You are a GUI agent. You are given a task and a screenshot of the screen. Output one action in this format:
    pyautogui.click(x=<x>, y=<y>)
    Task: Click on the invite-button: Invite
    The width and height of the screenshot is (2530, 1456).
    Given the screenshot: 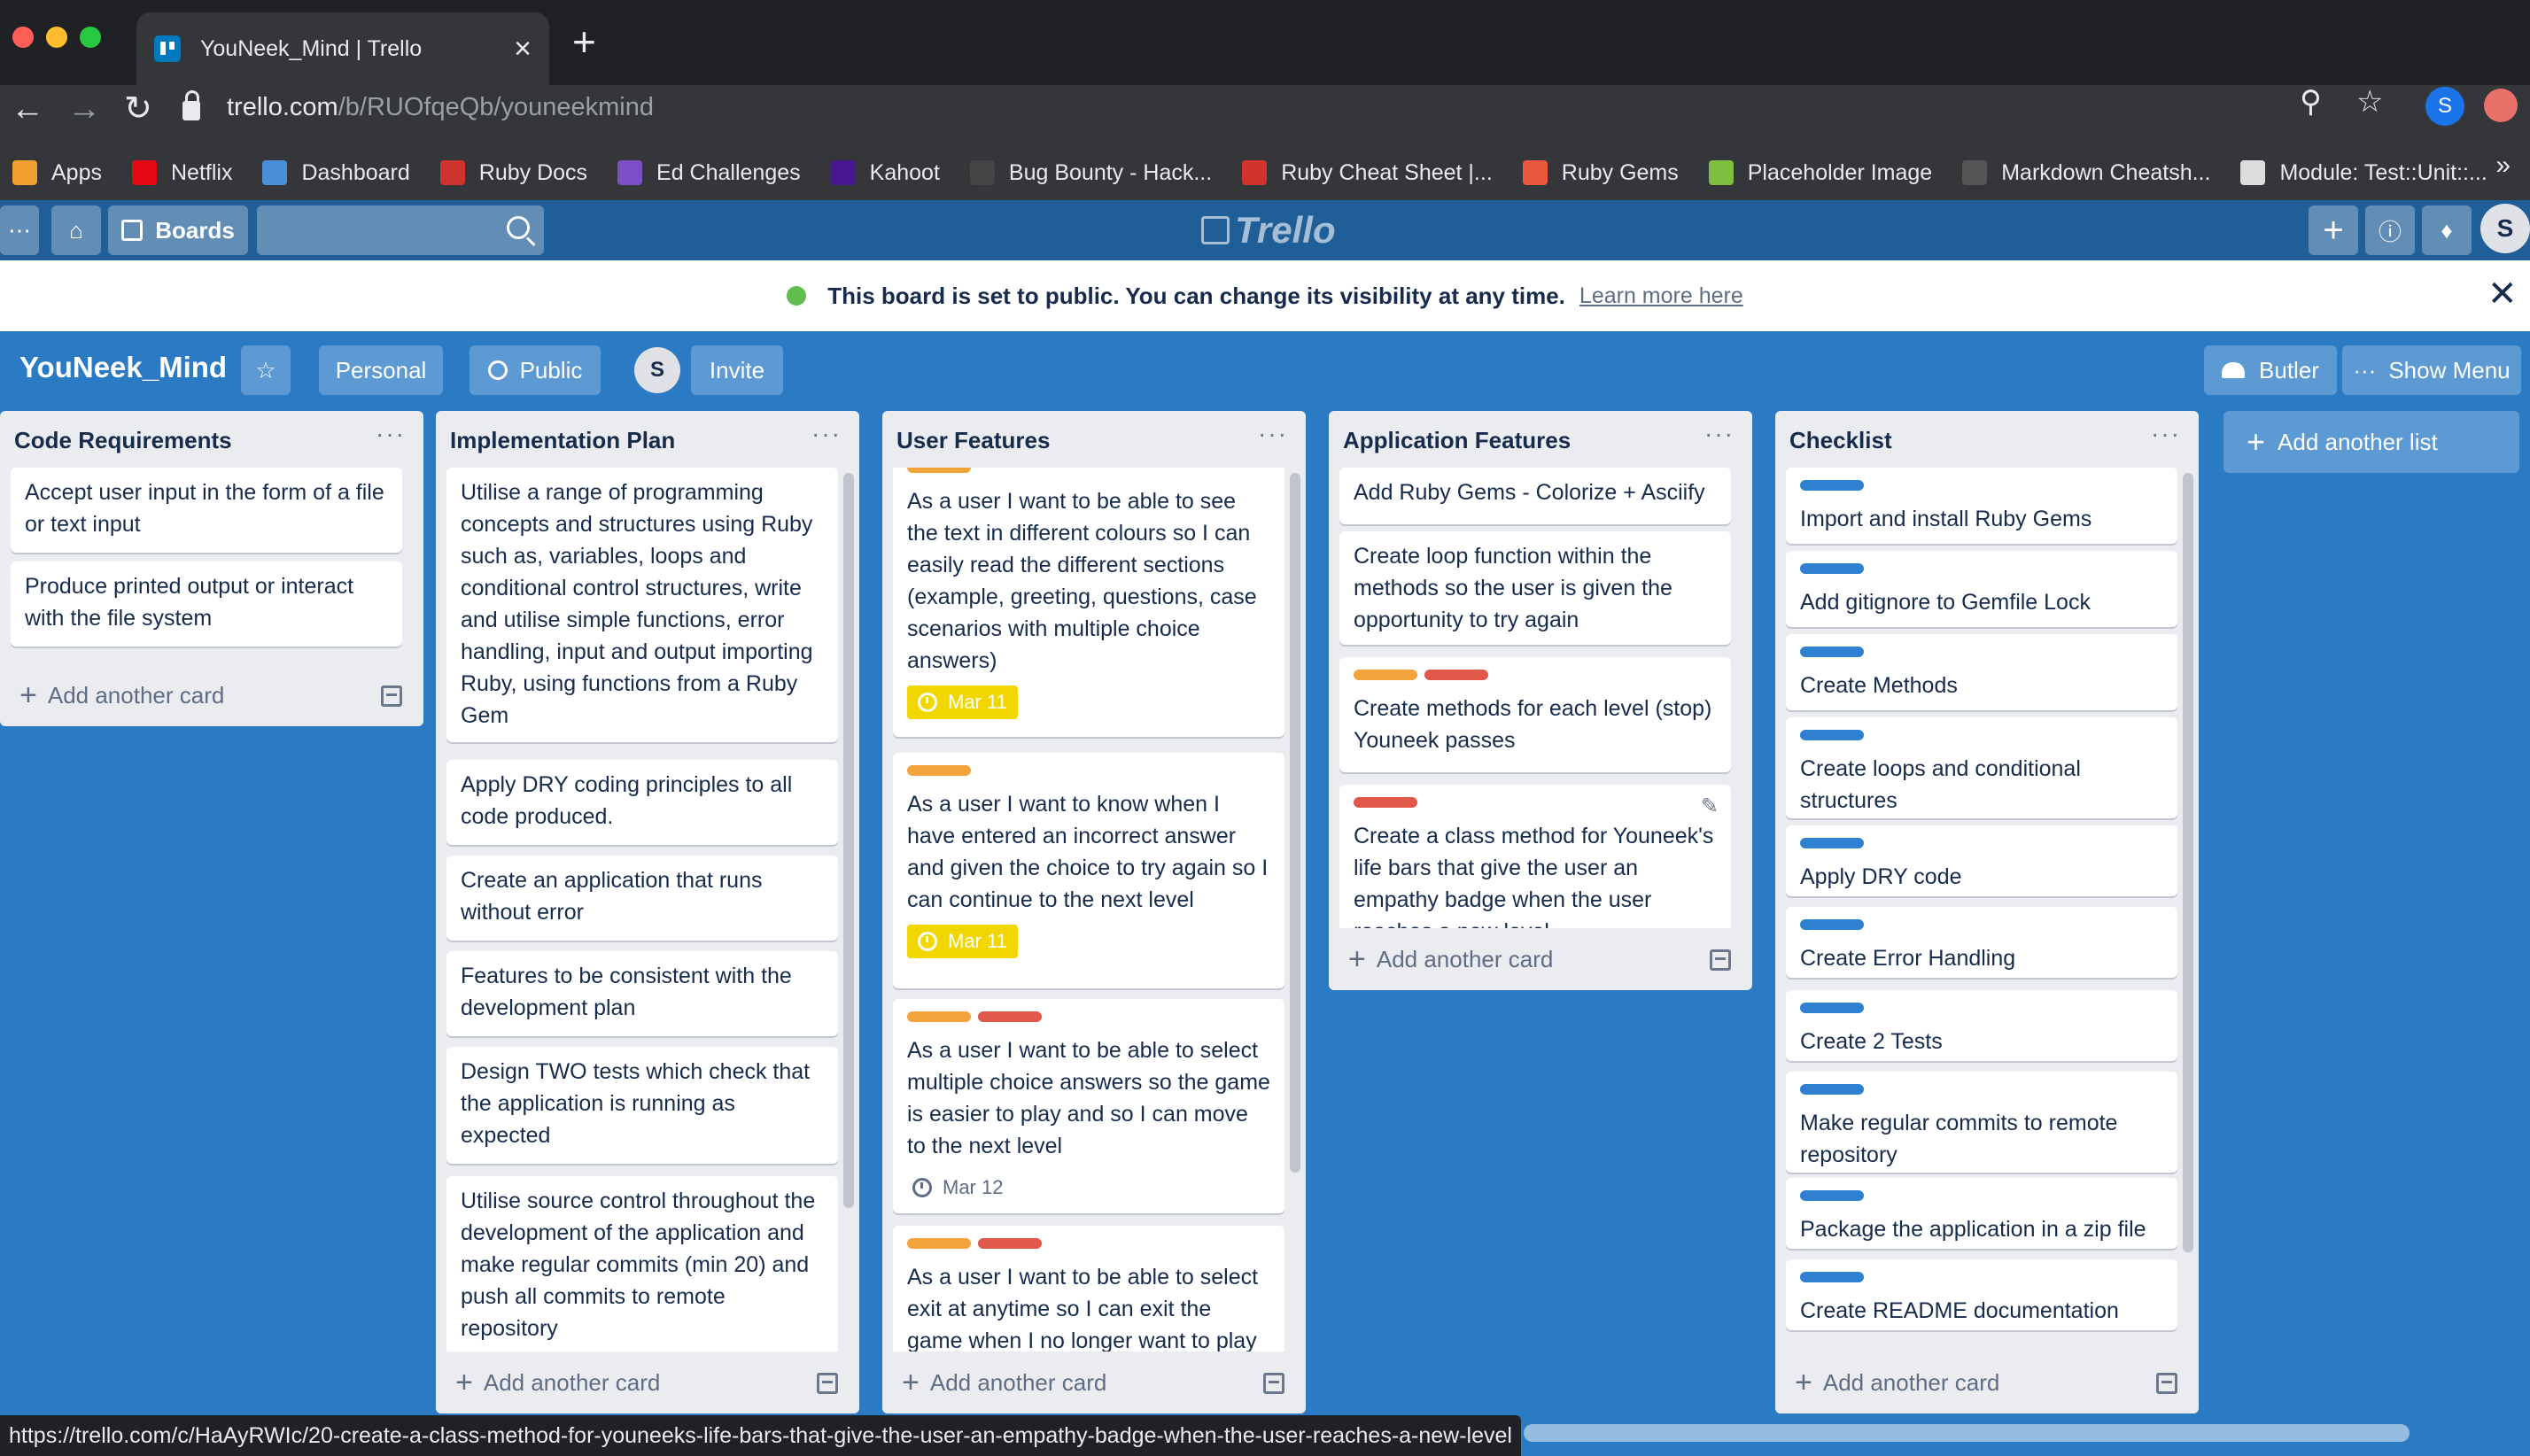 What is the action you would take?
    pyautogui.click(x=737, y=370)
    